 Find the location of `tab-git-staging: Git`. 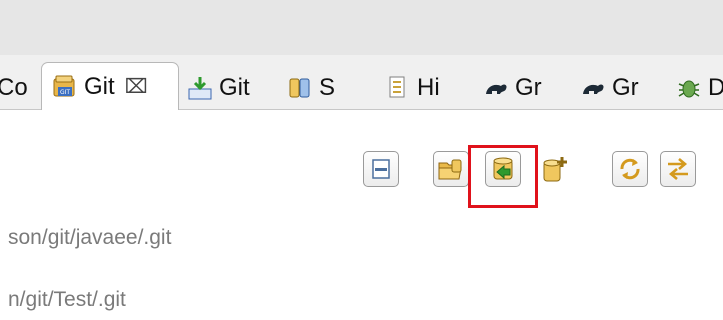

tab-git-staging: Git is located at coordinates (218, 87).